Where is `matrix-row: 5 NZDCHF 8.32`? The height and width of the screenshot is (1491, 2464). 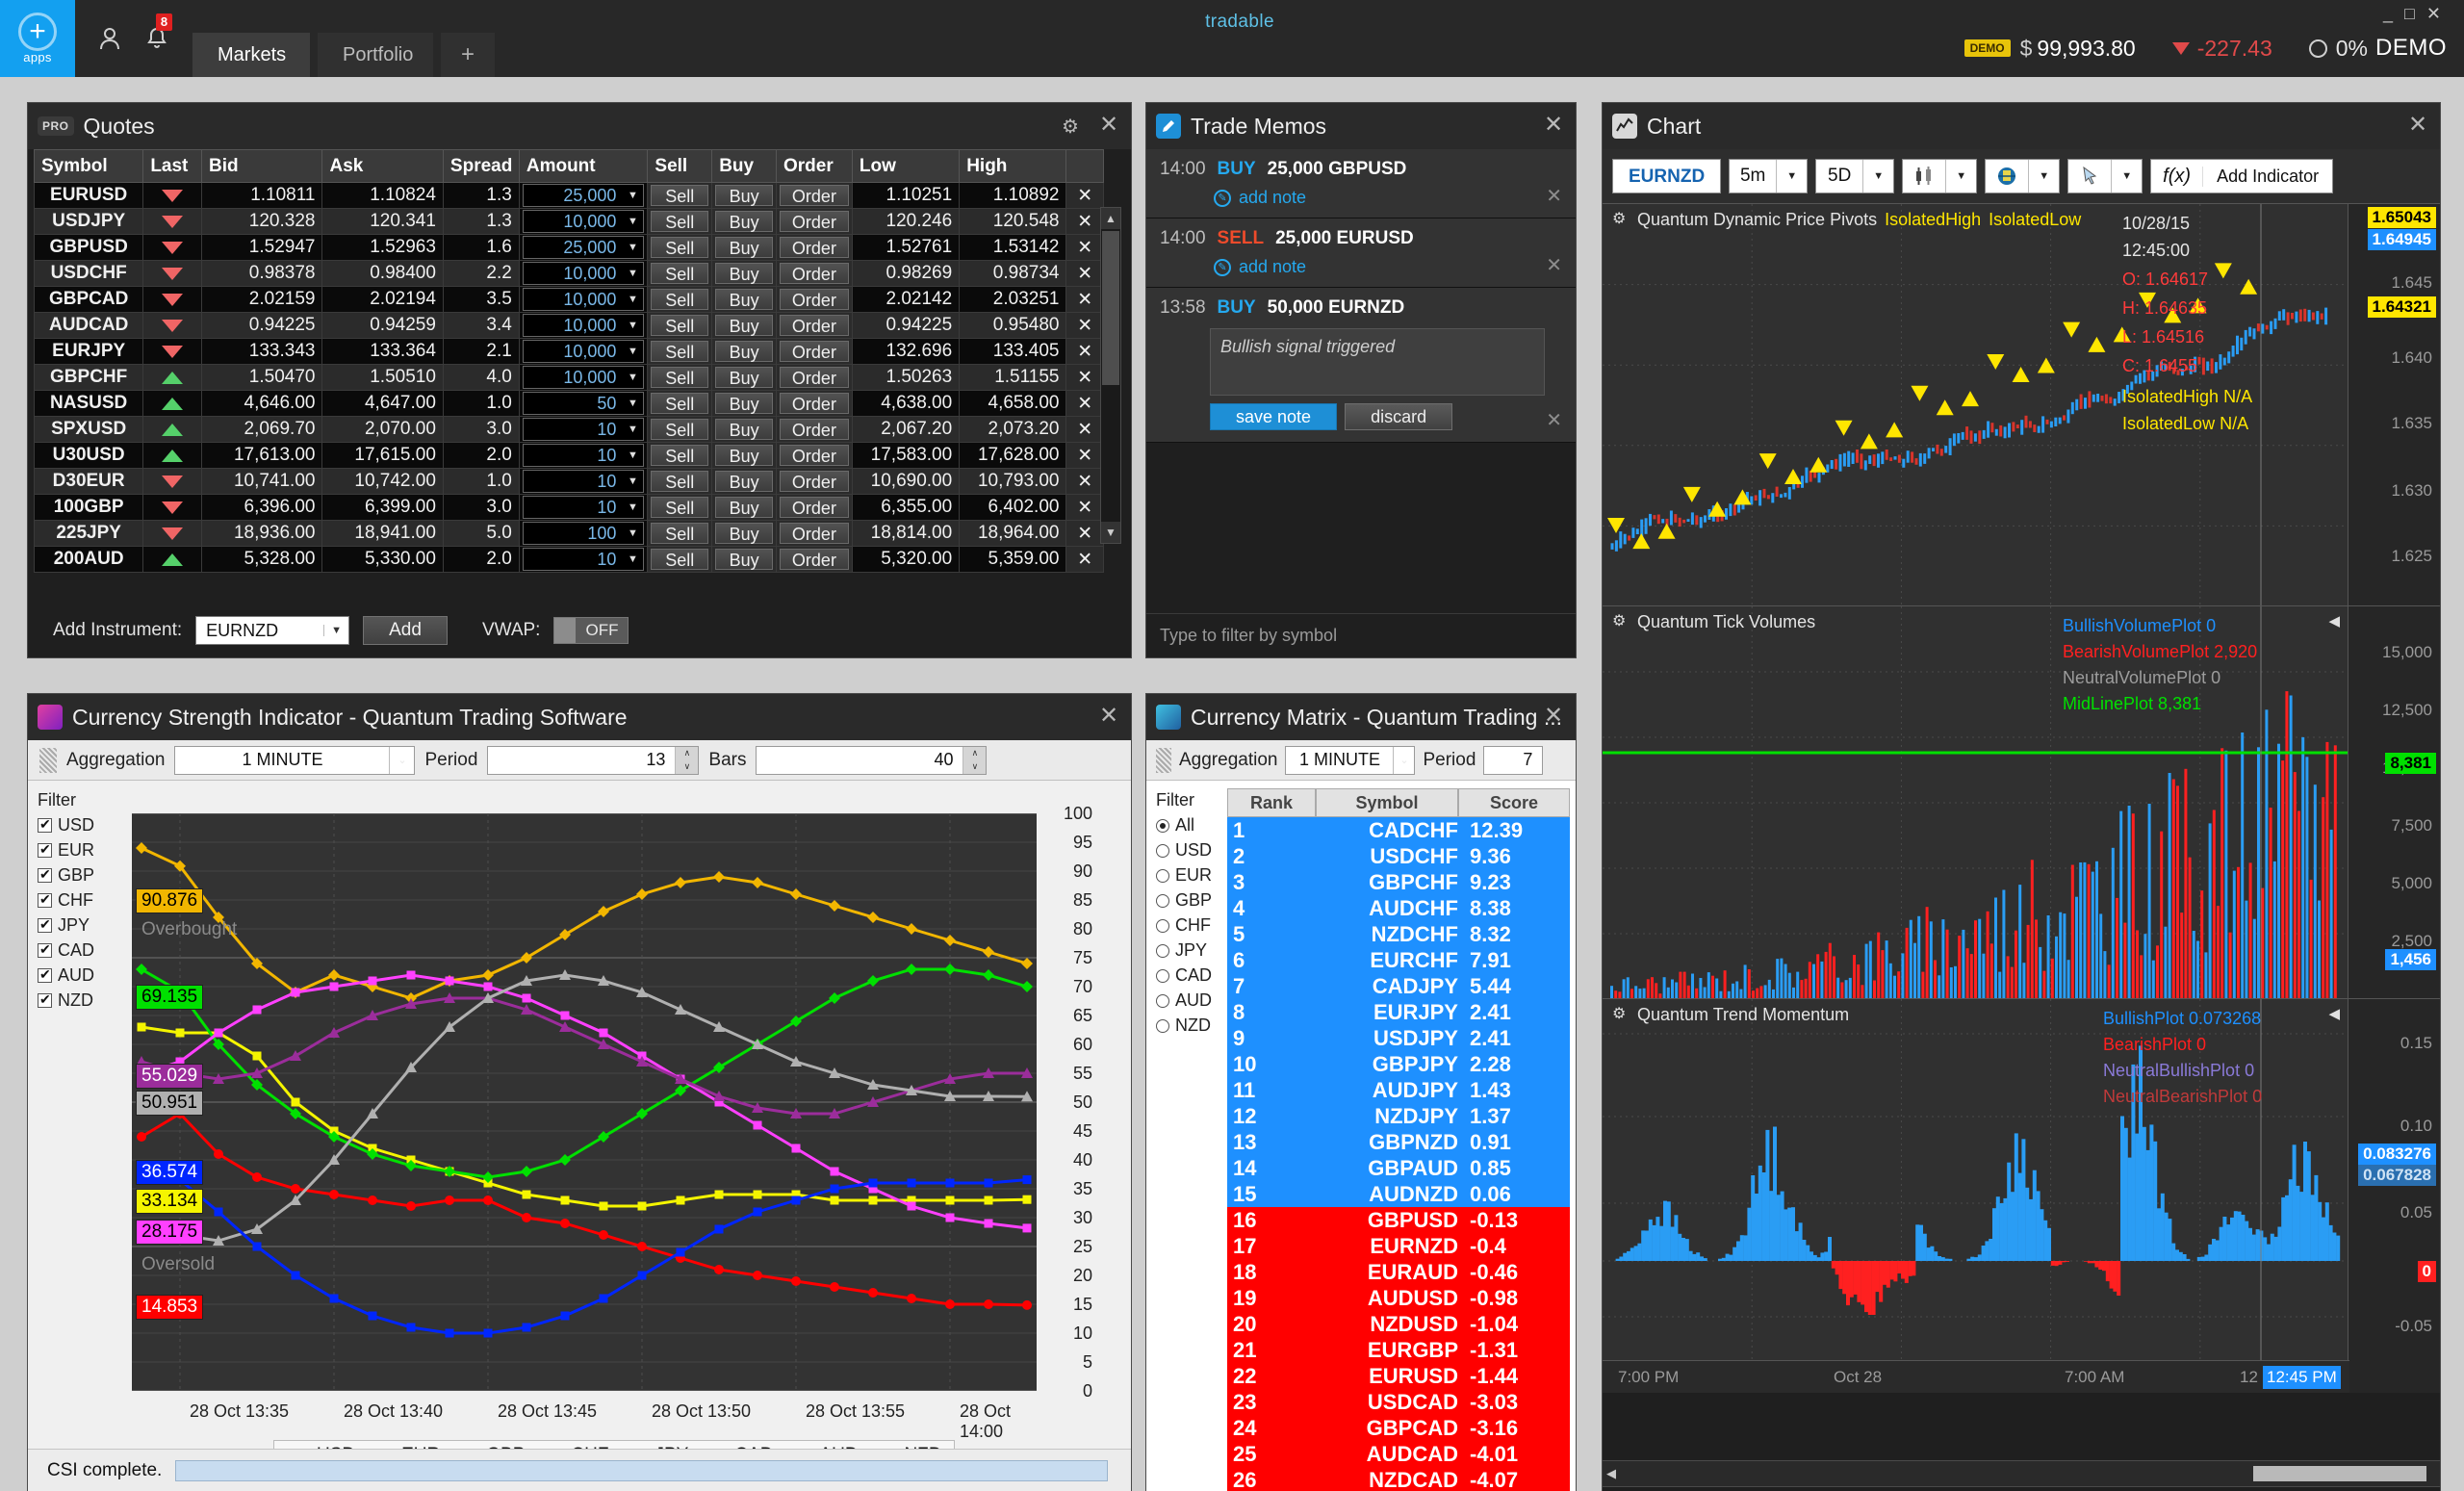 matrix-row: 5 NZDCHF 8.32 is located at coordinates (1398, 934).